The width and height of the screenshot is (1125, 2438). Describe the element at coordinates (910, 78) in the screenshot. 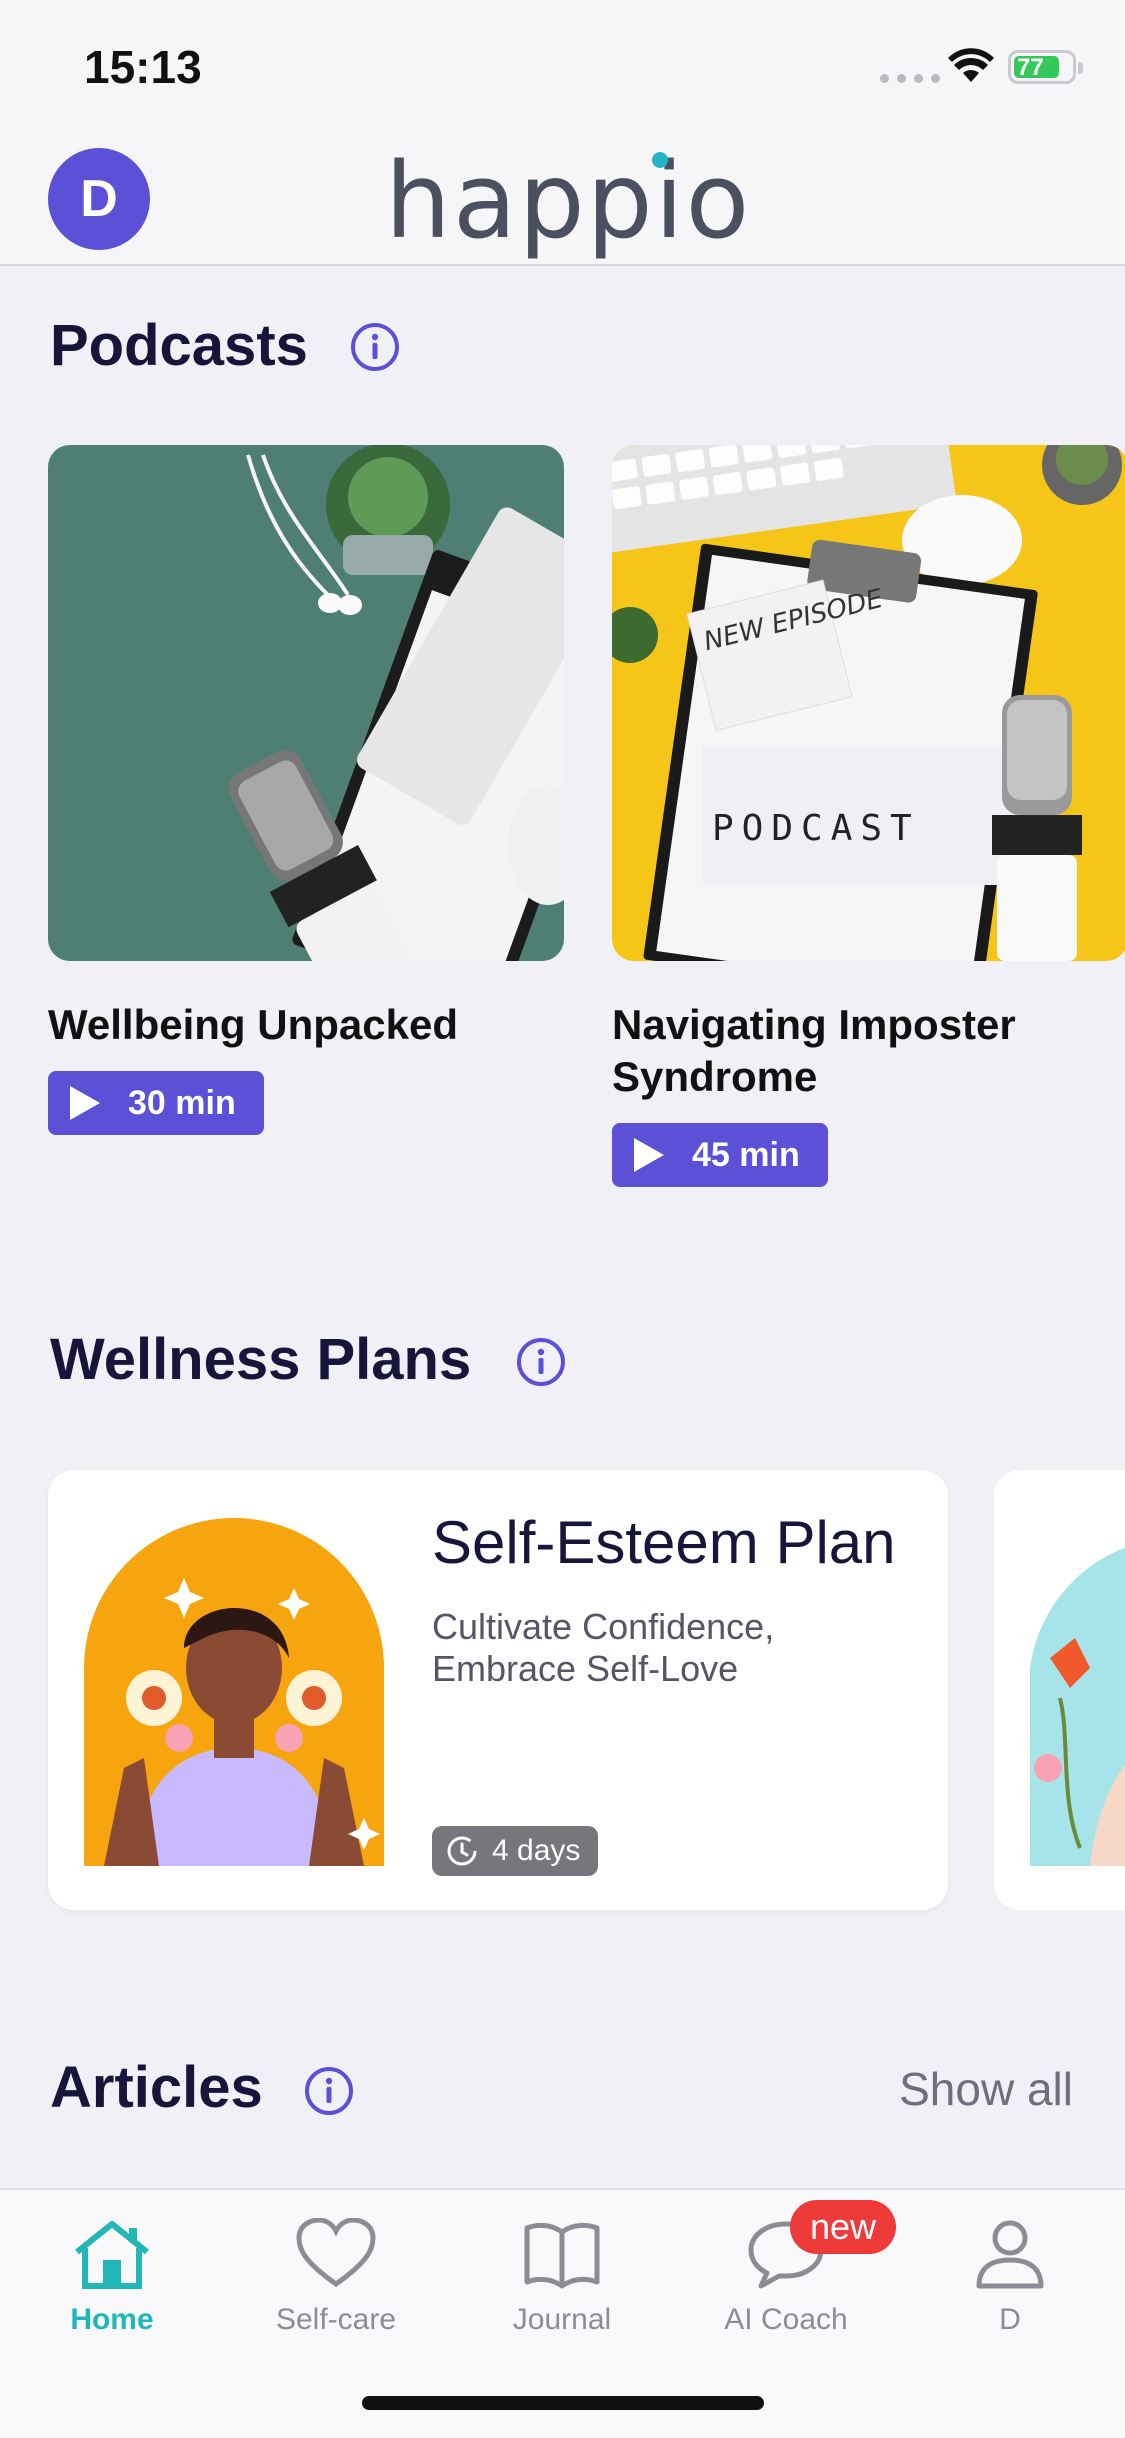

I see `signal-icon` at that location.